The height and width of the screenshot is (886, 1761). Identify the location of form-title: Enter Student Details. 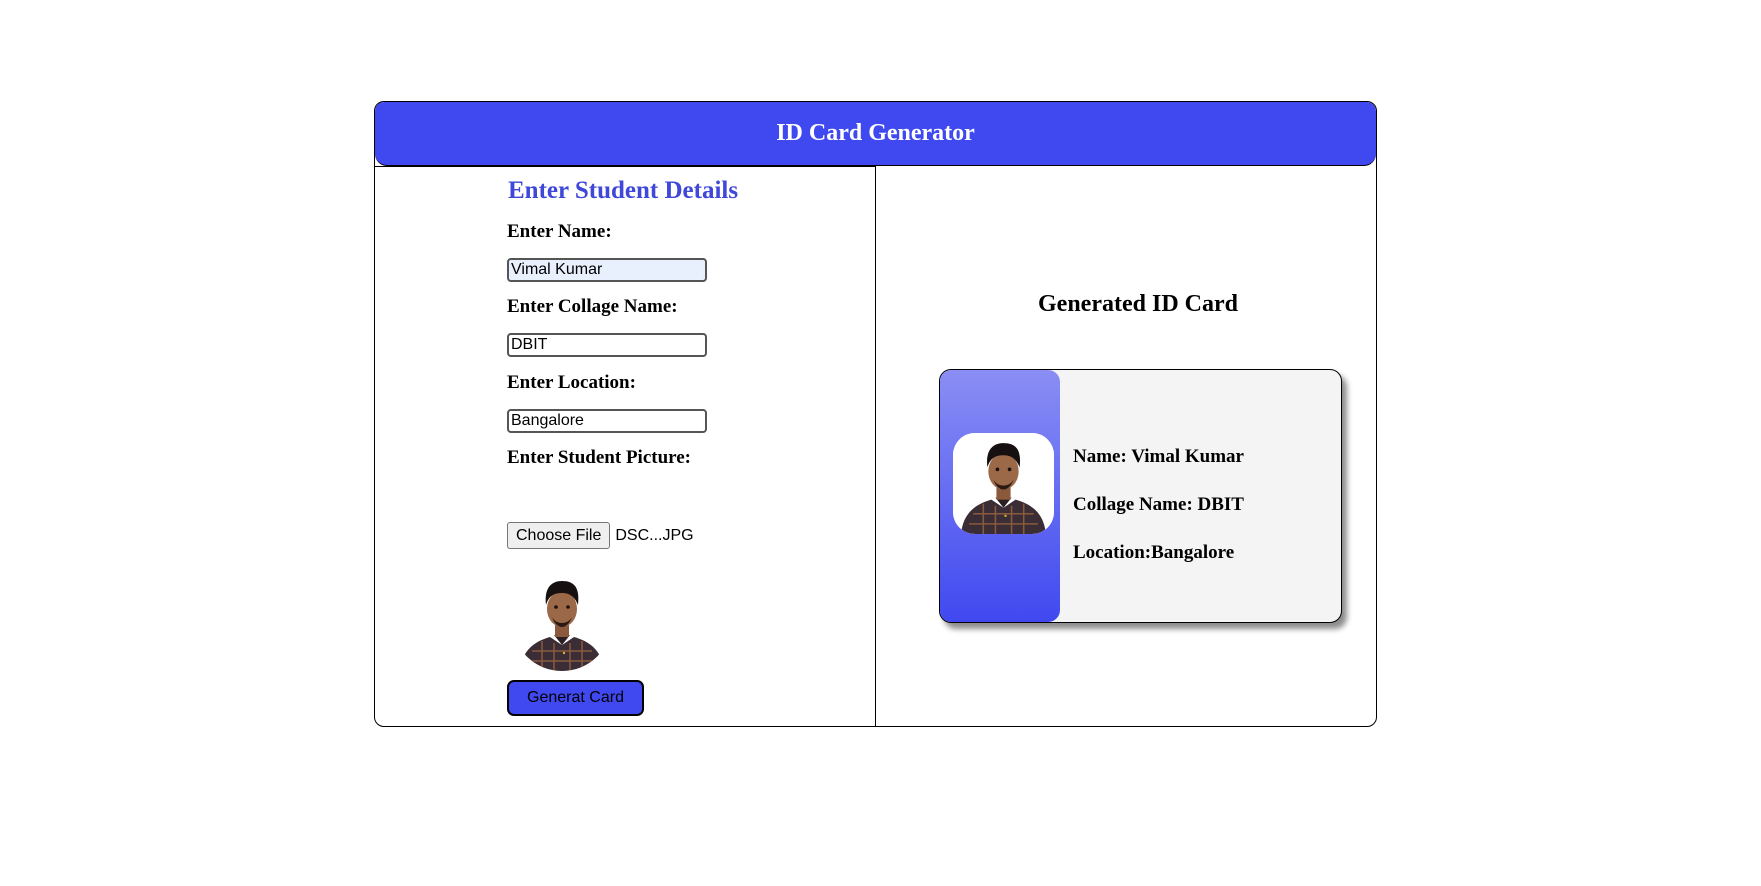
(623, 190).